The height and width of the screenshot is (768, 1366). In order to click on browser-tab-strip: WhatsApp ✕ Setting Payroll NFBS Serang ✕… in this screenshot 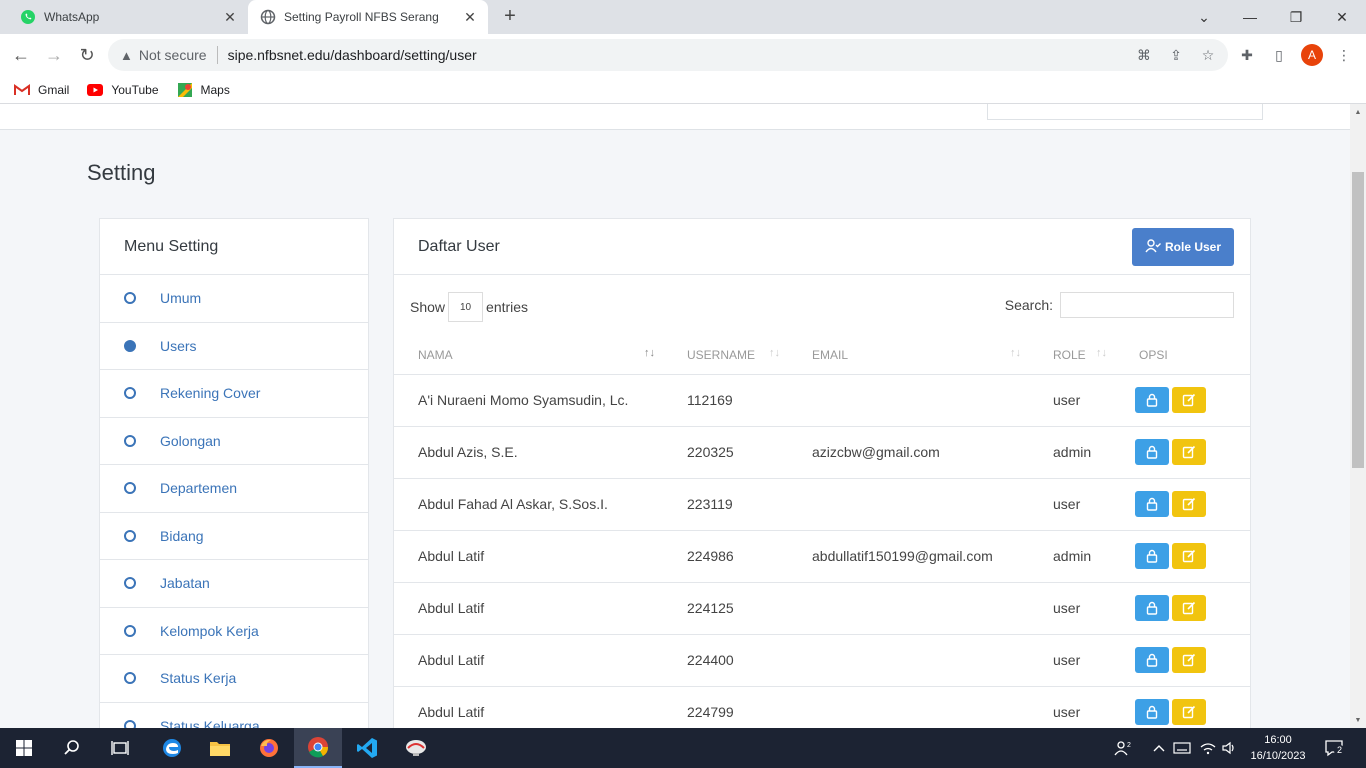, I will do `click(683, 17)`.